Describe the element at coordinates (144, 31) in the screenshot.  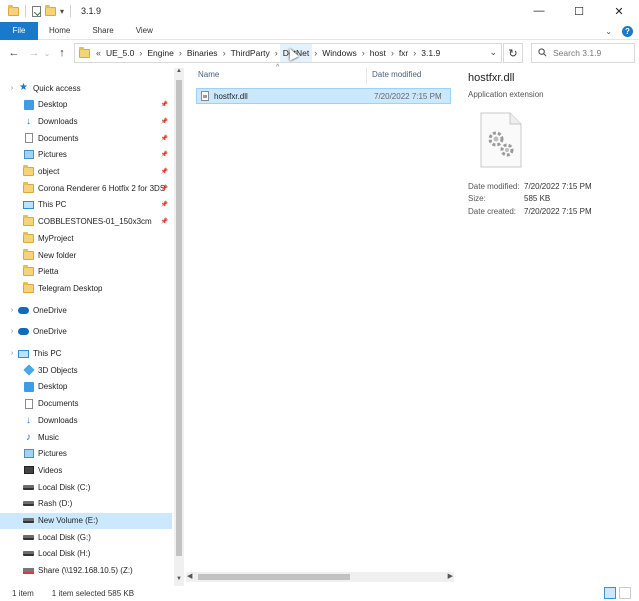
I see `tab-view: View` at that location.